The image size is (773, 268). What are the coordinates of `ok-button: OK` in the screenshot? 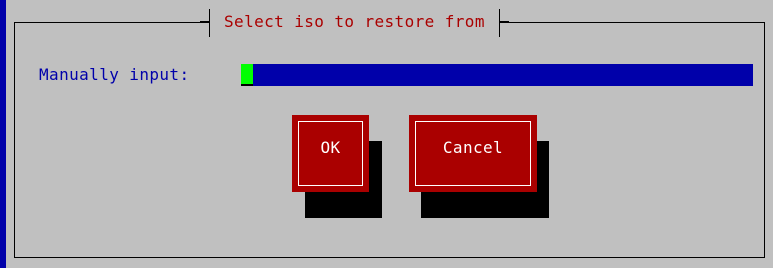 It's located at (330, 153).